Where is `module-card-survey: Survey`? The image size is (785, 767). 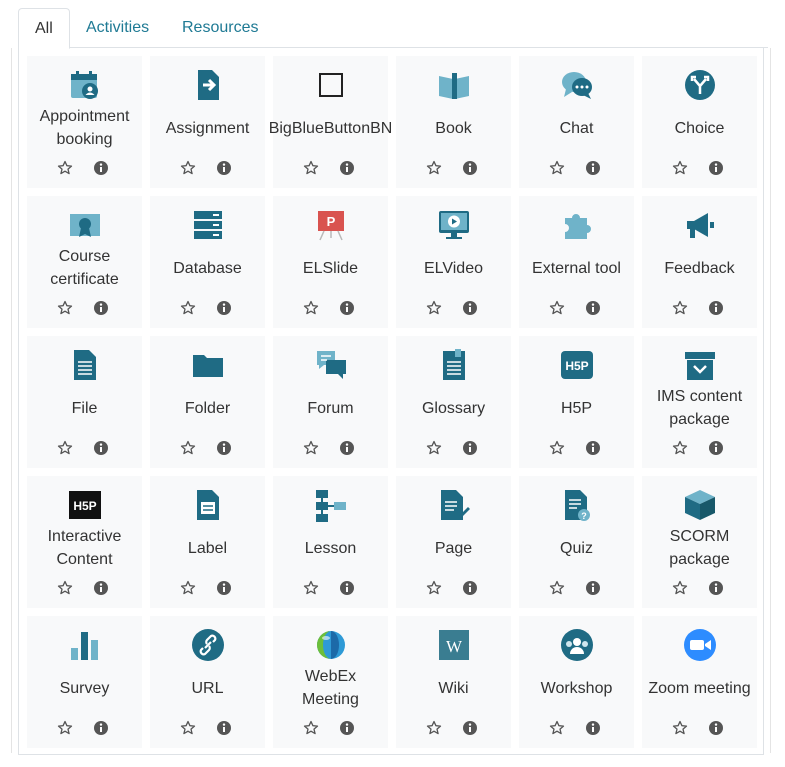 module-card-survey: Survey is located at coordinates (84, 682).